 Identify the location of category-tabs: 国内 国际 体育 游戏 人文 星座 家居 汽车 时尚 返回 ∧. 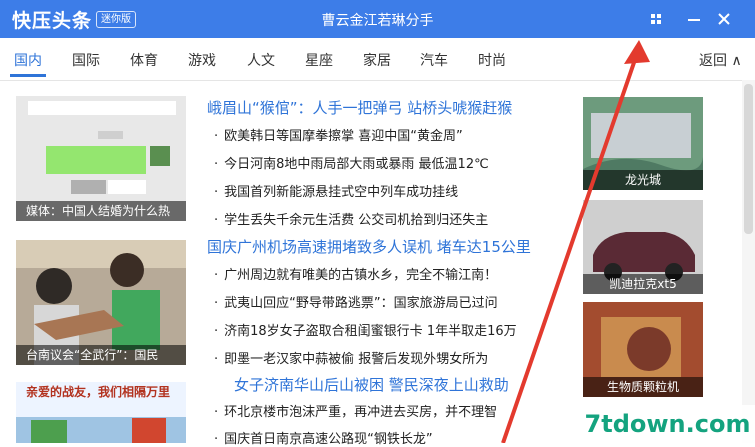
(377, 59).